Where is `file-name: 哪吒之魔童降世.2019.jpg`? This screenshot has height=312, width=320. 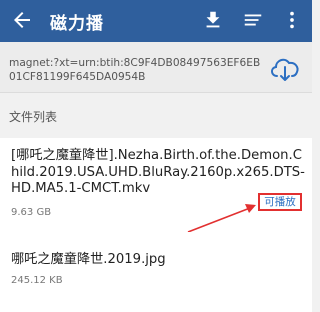 file-name: 哪吒之魔童降世.2019.jpg is located at coordinates (88, 259).